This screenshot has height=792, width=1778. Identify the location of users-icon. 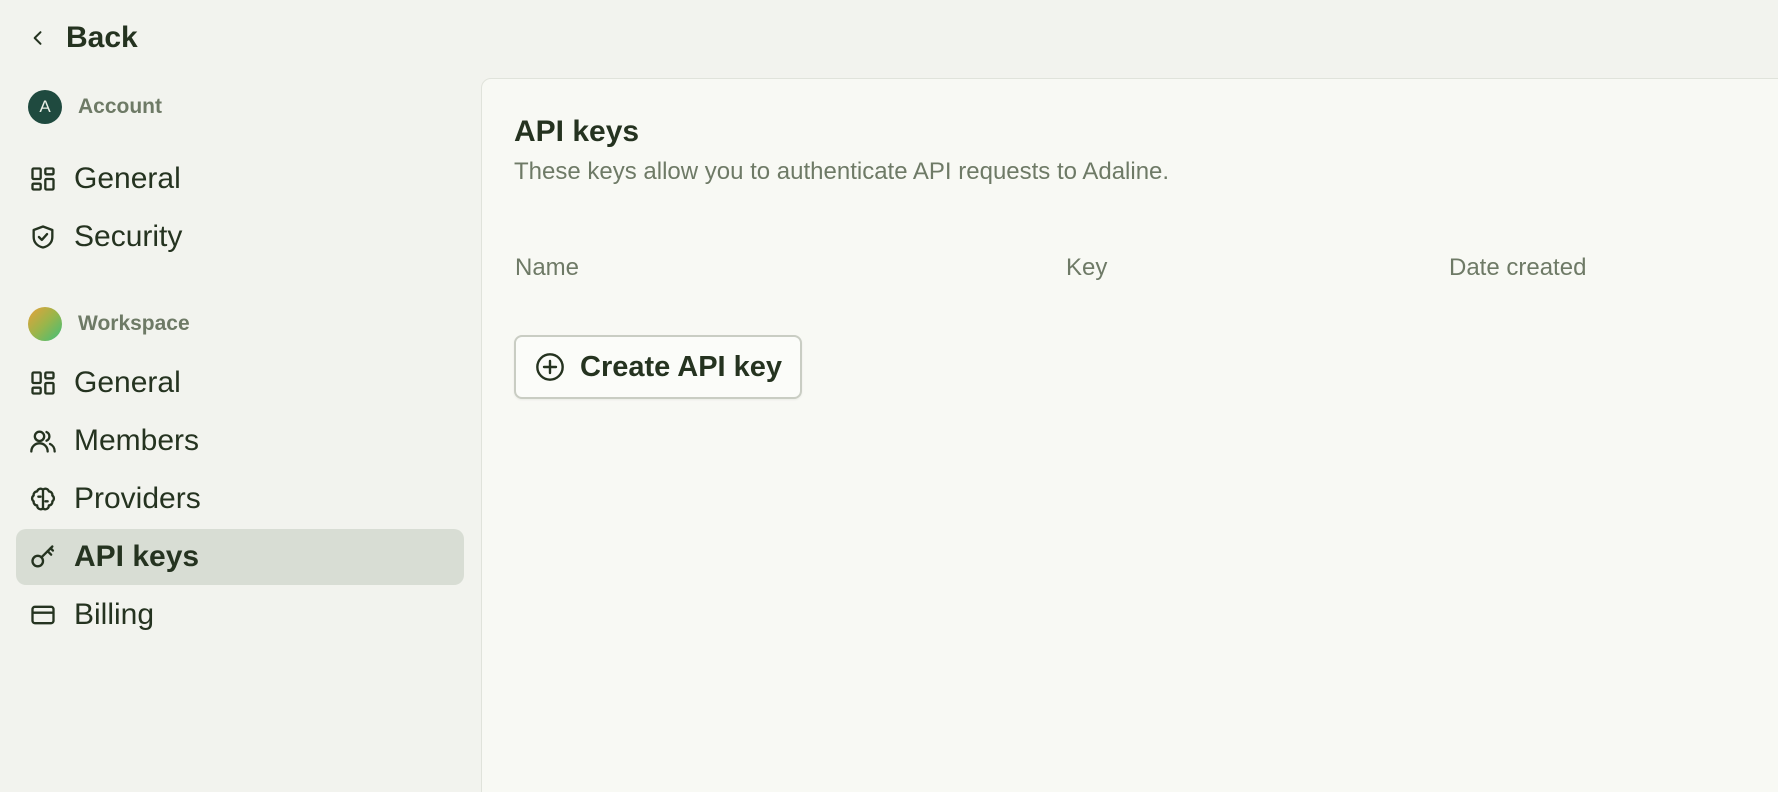
(43, 441).